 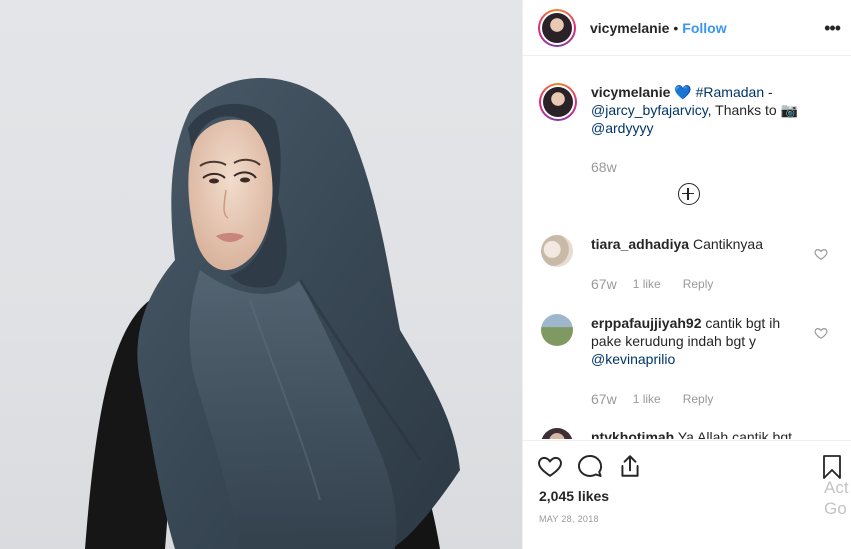 I want to click on activation-watermark: Act Go t, so click(x=837, y=498).